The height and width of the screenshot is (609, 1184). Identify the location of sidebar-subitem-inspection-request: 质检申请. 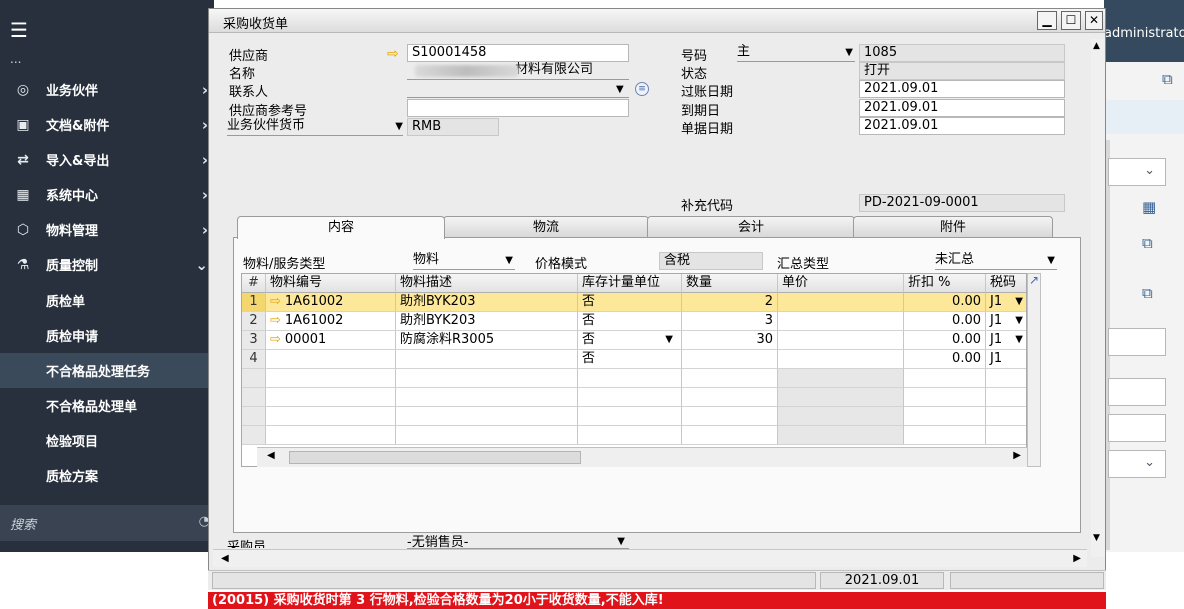
(107, 335).